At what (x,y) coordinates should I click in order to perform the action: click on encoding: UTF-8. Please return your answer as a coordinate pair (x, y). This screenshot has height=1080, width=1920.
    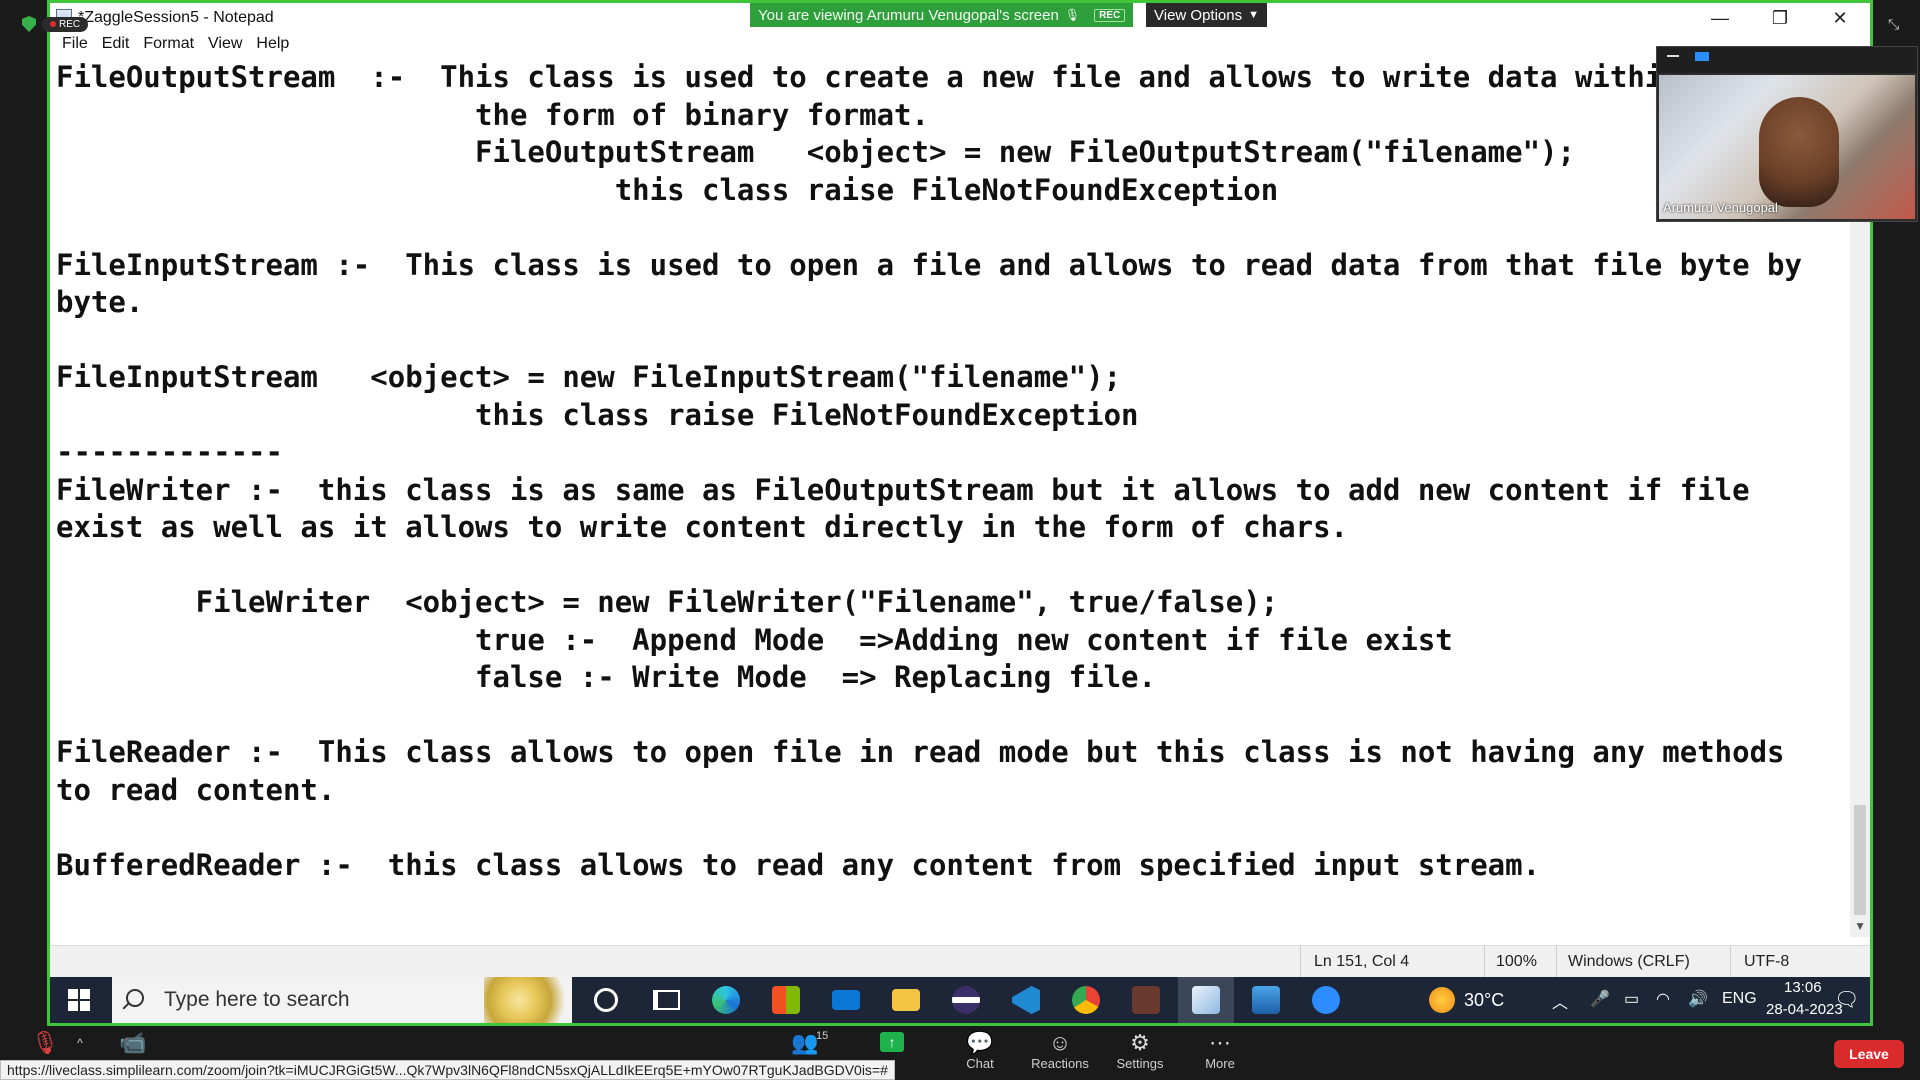
    Looking at the image, I should click on (1767, 961).